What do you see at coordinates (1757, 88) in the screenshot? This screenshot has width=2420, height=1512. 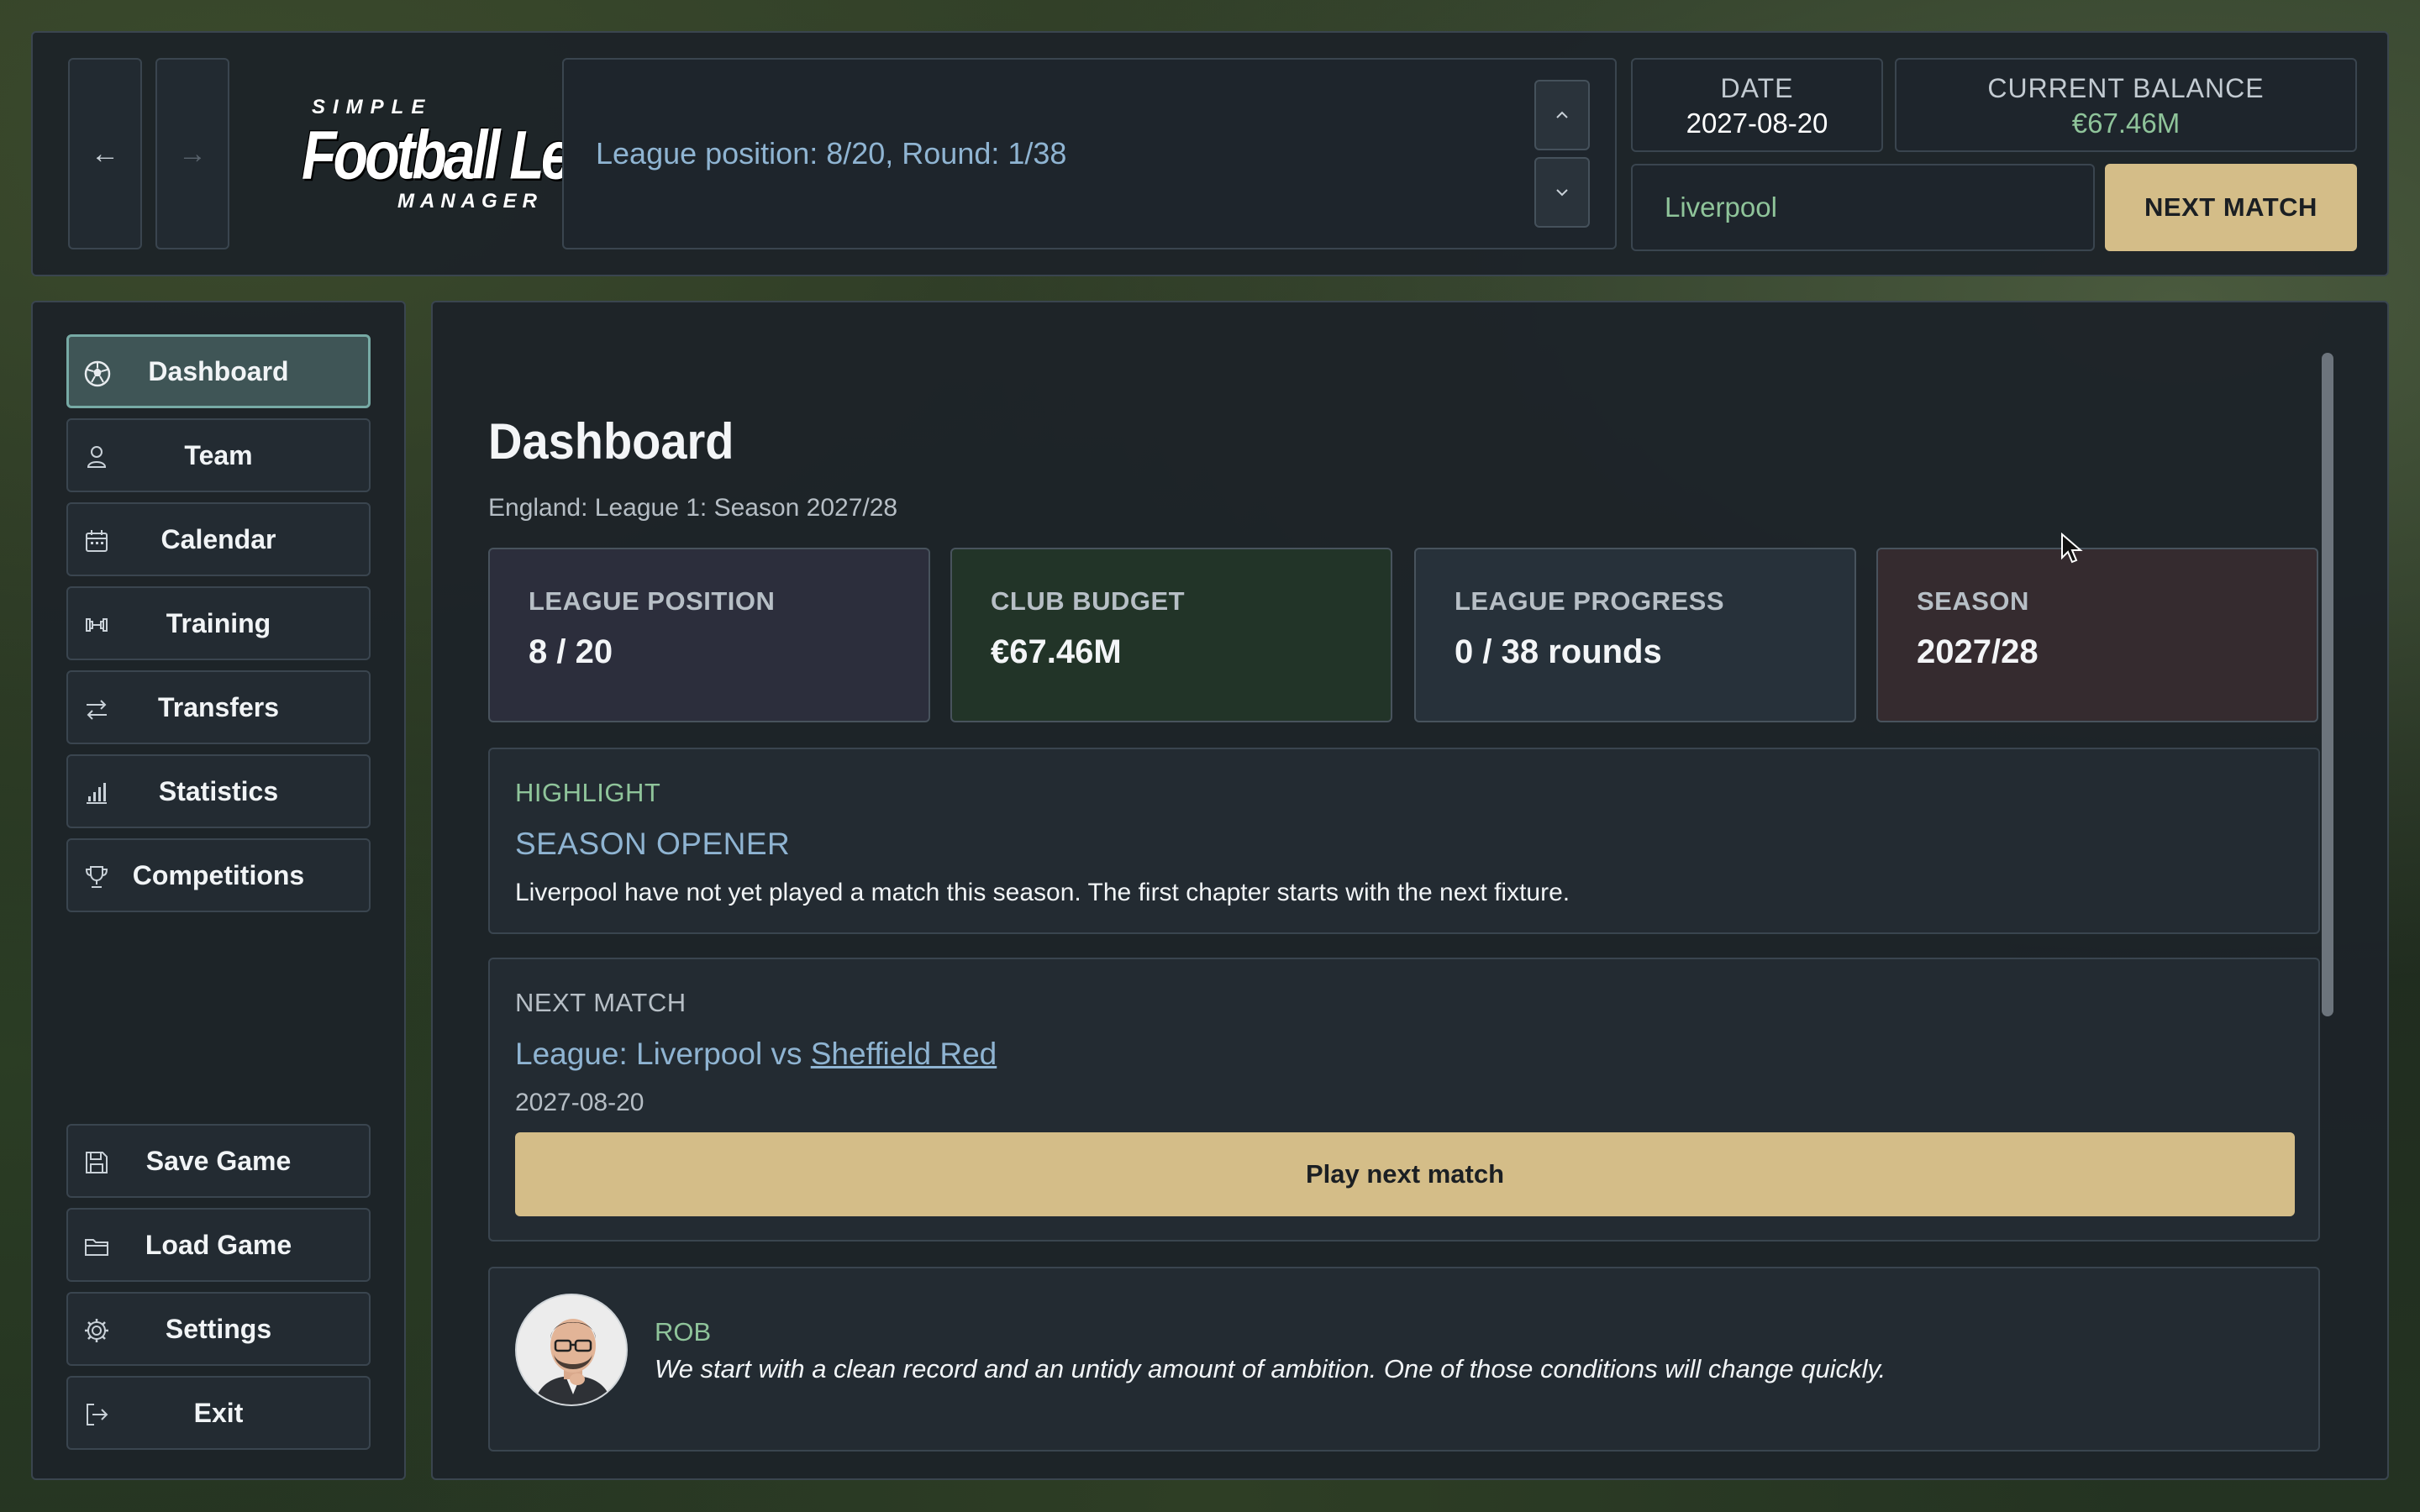 I see `date-label: DATE` at bounding box center [1757, 88].